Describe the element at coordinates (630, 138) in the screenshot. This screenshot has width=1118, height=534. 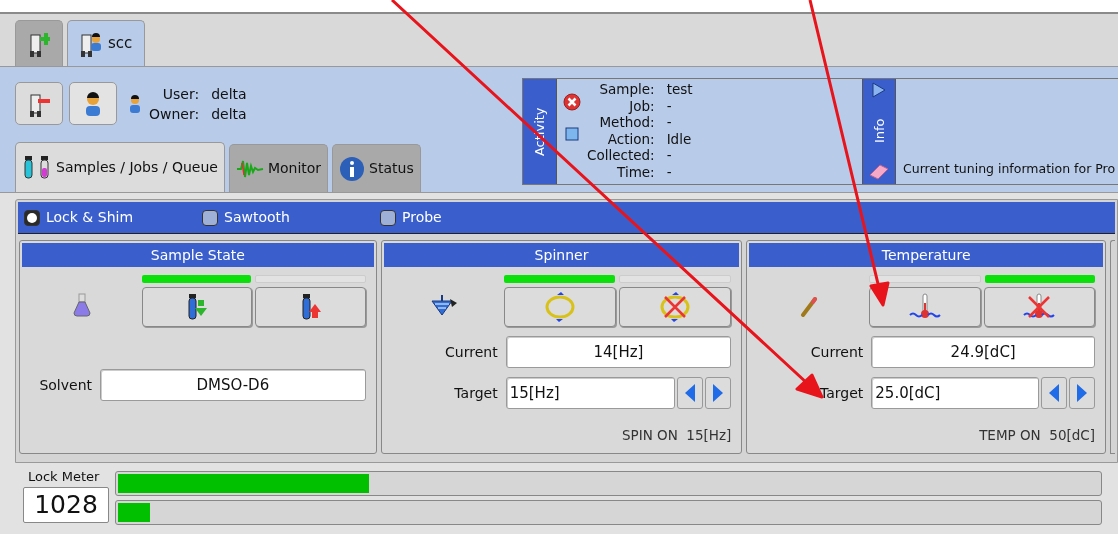
I see `activity-label: Action:` at that location.